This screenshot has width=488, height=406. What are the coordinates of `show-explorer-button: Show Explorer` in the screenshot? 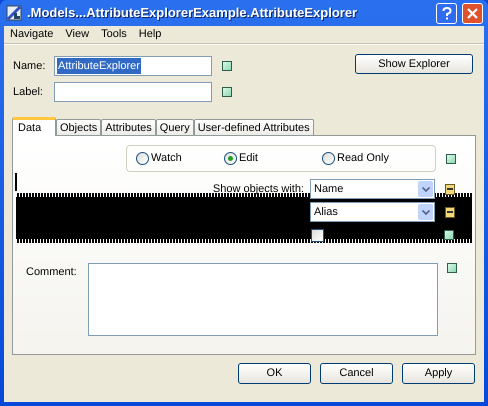 It's located at (414, 64).